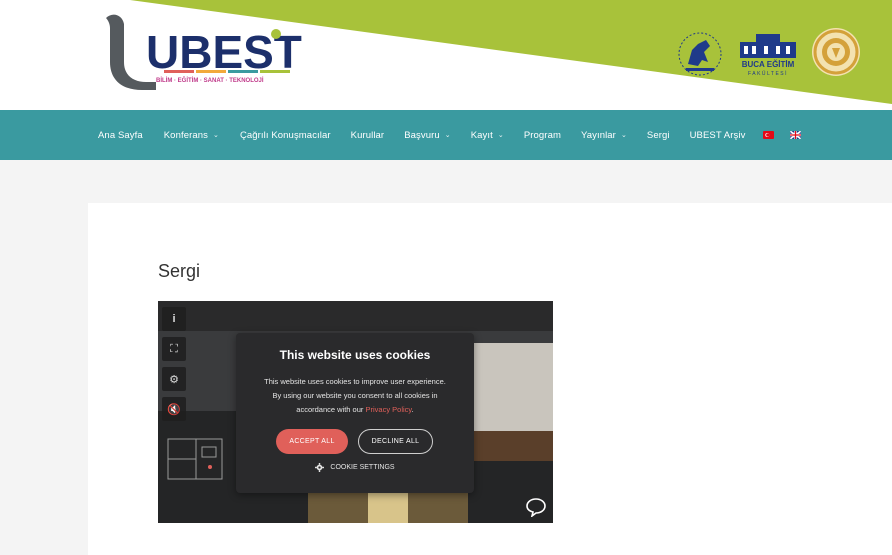 The width and height of the screenshot is (892, 555). I want to click on nav-ubest-arsiv: UBEST Arşiv, so click(718, 135).